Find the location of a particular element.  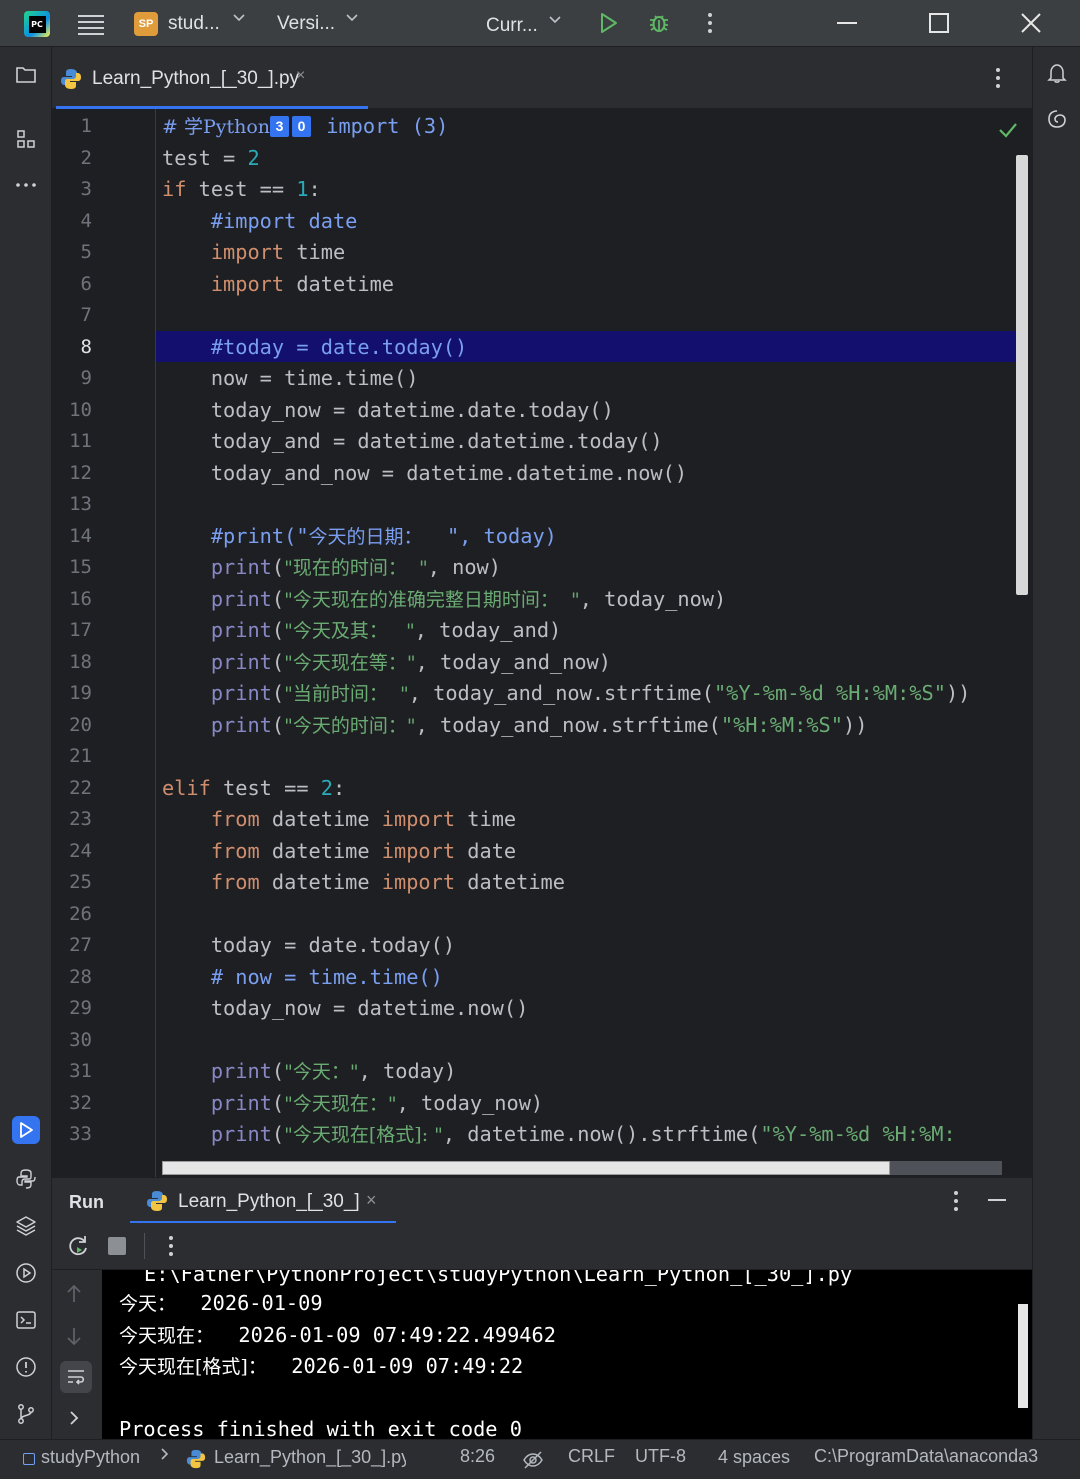

line-number: 12 is located at coordinates (98, 474).